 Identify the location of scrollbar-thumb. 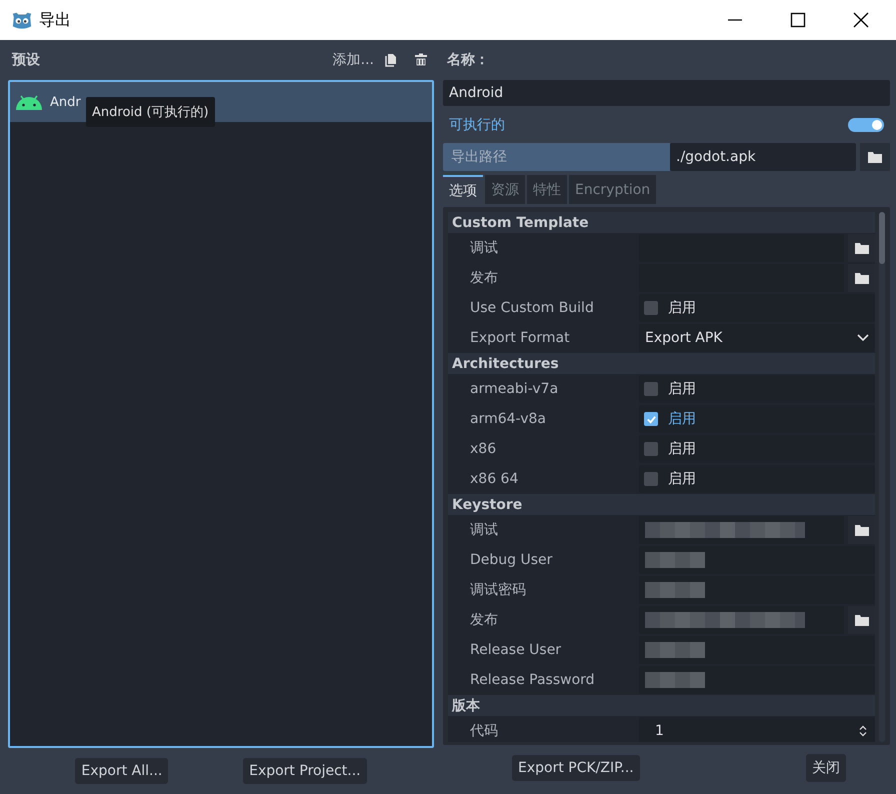
(882, 238).